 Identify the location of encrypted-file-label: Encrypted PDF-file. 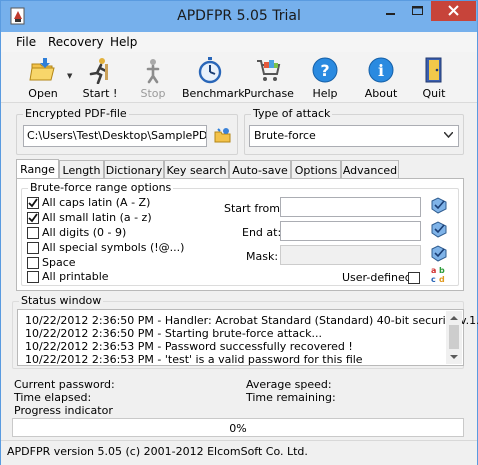
(76, 113).